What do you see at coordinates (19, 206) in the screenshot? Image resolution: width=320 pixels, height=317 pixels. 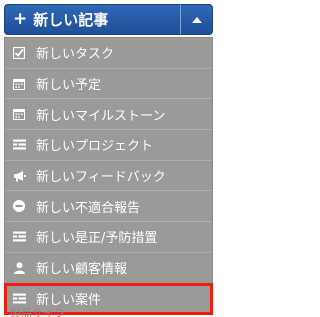 I see `minus-circle-icon` at bounding box center [19, 206].